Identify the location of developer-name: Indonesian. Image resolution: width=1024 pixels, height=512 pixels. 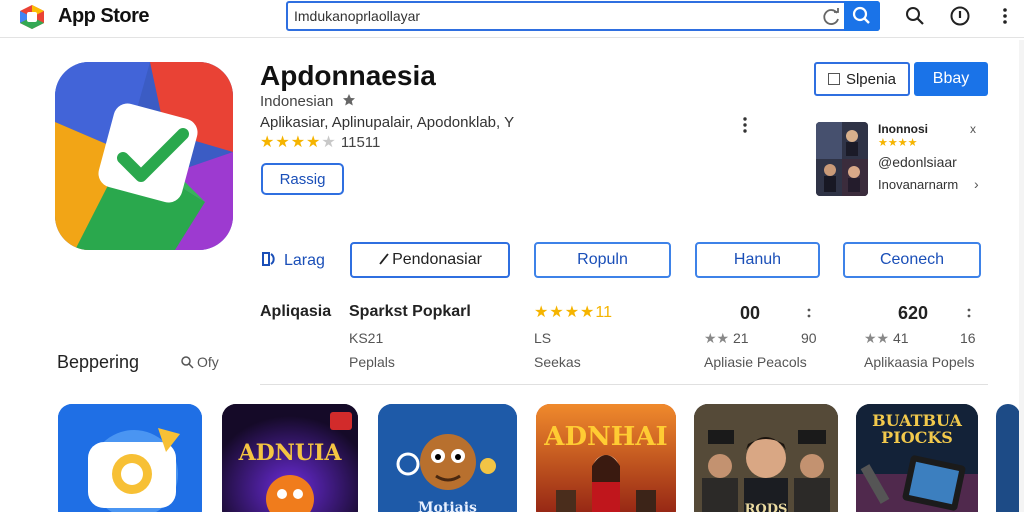
(296, 101).